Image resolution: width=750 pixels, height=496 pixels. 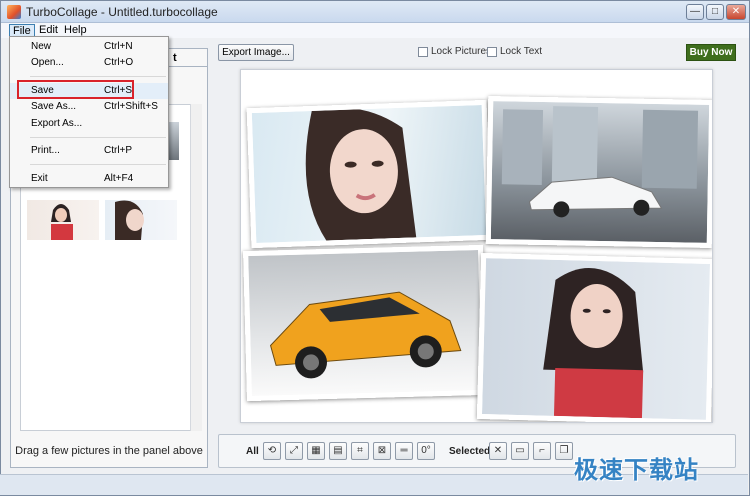 What do you see at coordinates (89, 179) in the screenshot?
I see `menu-item-exit: Exit Alt+F4` at bounding box center [89, 179].